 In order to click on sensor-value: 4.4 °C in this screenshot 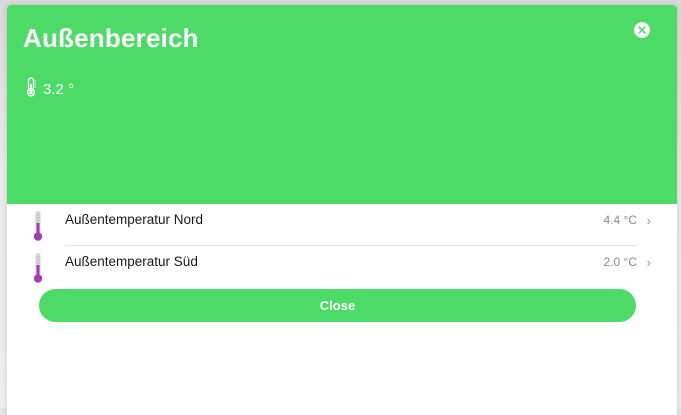, I will do `click(620, 220)`.